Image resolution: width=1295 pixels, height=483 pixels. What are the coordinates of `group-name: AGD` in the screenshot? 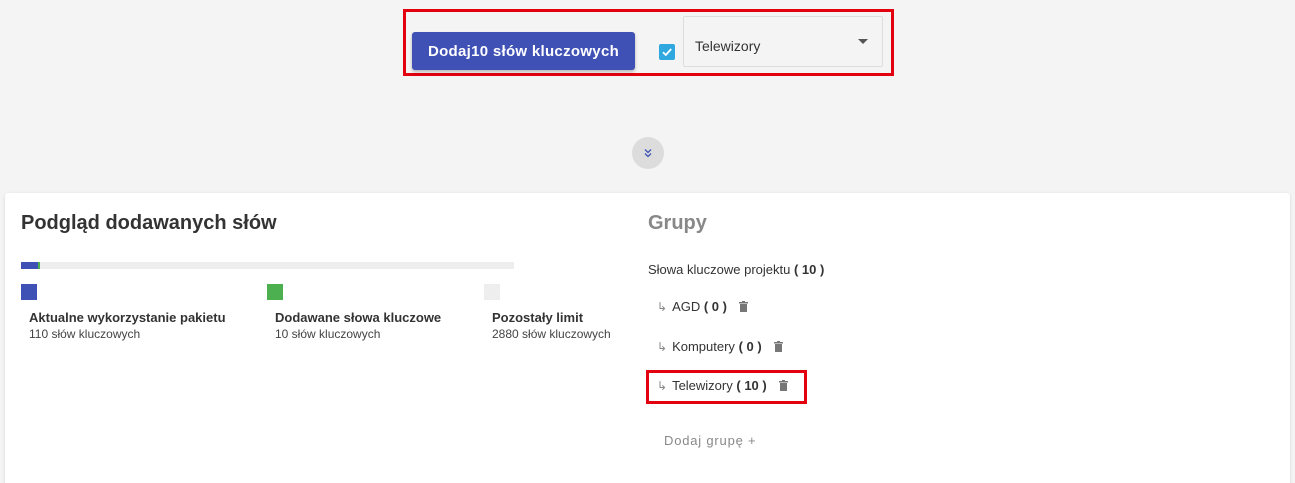 It's located at (686, 306).